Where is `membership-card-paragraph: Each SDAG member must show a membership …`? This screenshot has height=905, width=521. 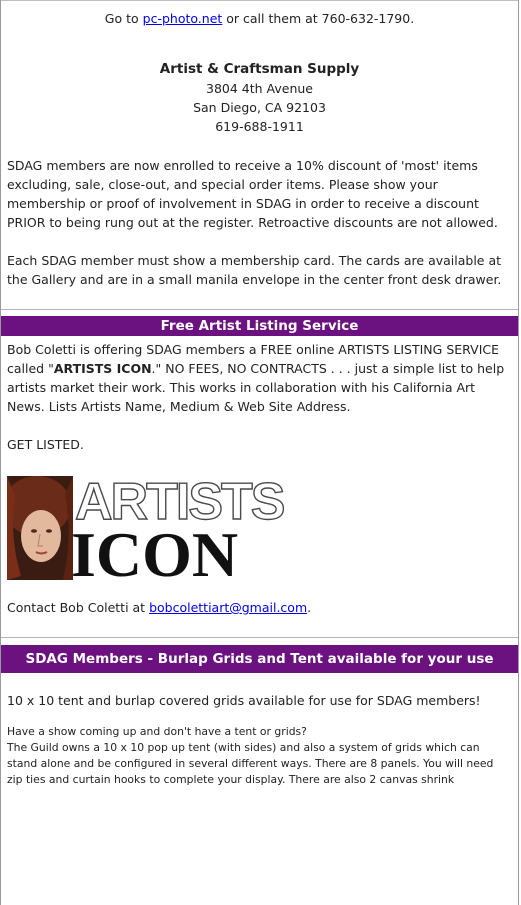 membership-card-paragraph: Each SDAG member must show a membership … is located at coordinates (259, 270).